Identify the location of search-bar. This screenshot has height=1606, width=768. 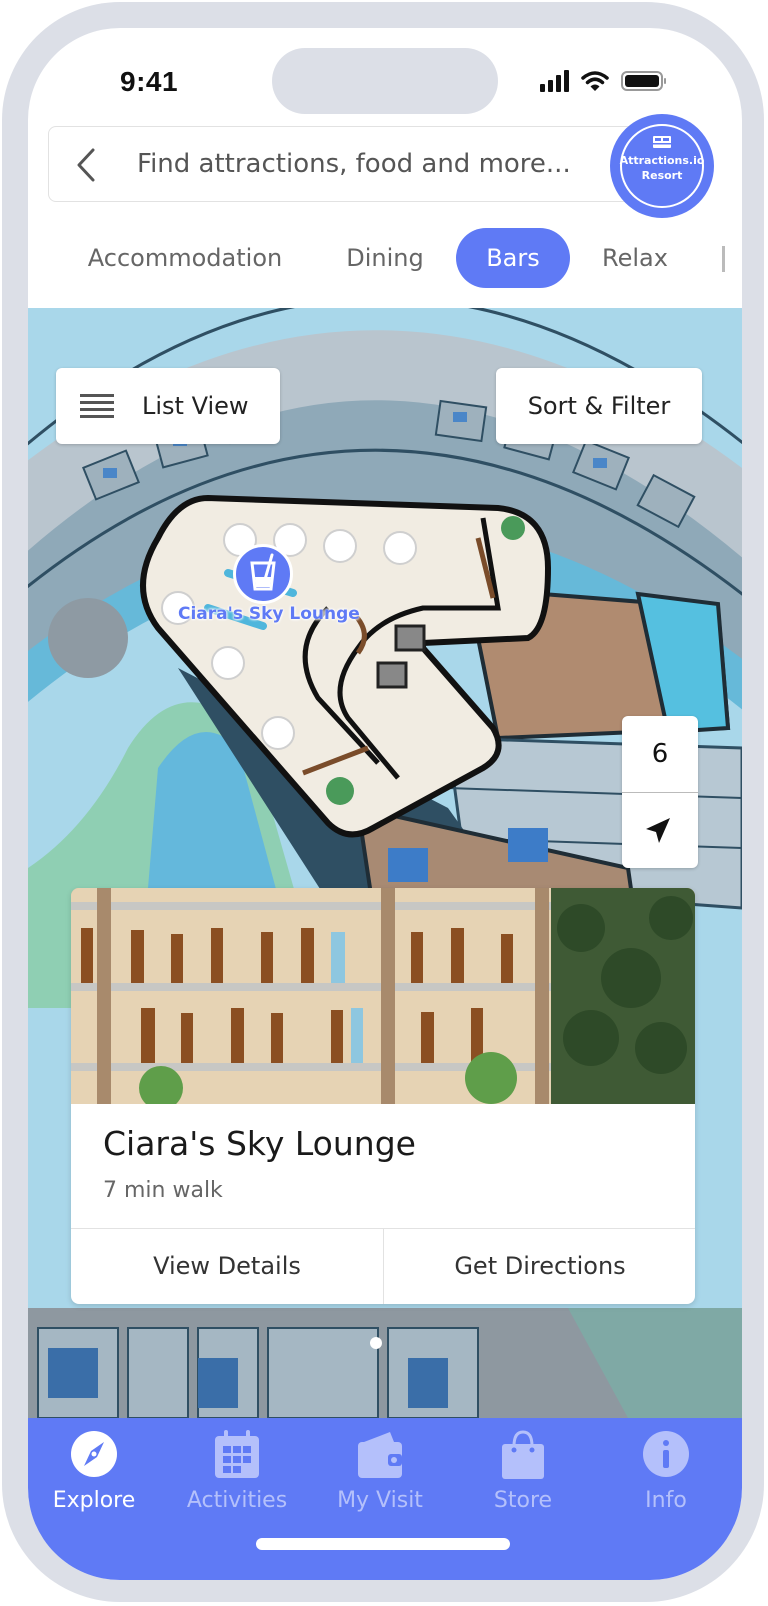
(358, 164).